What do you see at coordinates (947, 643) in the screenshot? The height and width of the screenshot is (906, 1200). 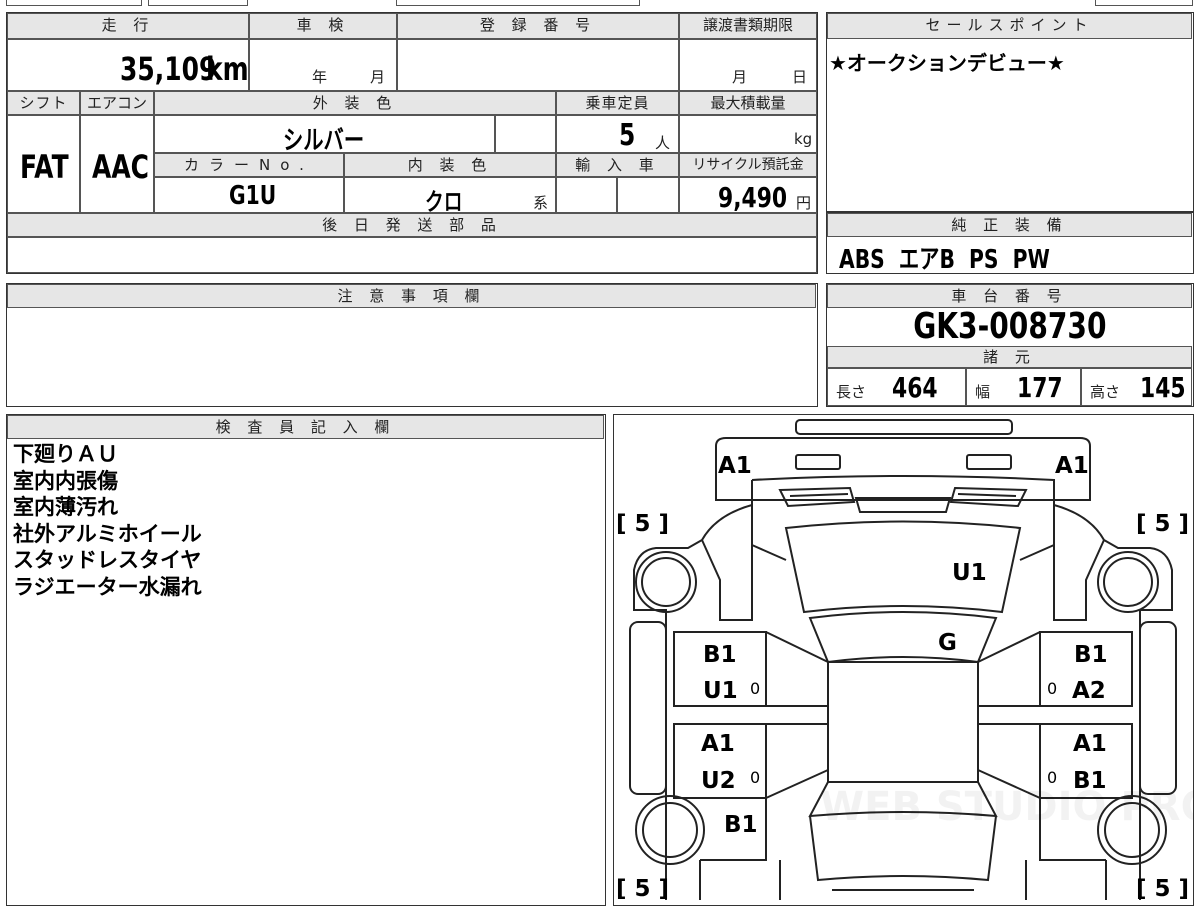 I see `windshield-damage: G` at bounding box center [947, 643].